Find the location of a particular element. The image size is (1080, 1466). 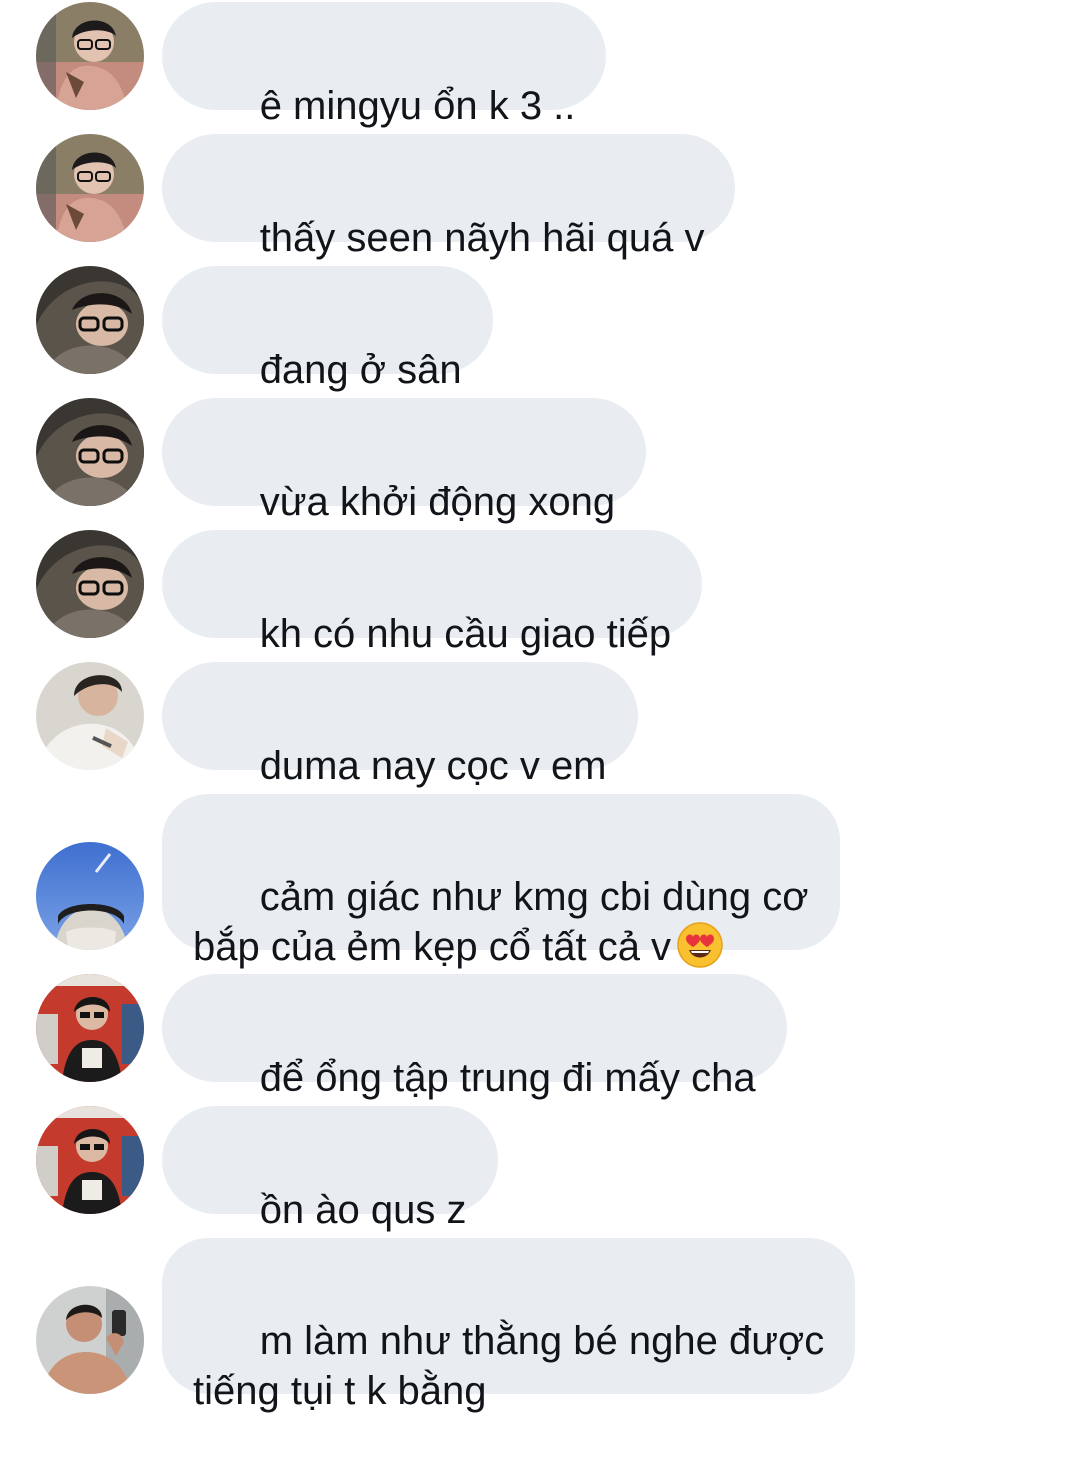

message-text: ồn ào qus z is located at coordinates (363, 1210).